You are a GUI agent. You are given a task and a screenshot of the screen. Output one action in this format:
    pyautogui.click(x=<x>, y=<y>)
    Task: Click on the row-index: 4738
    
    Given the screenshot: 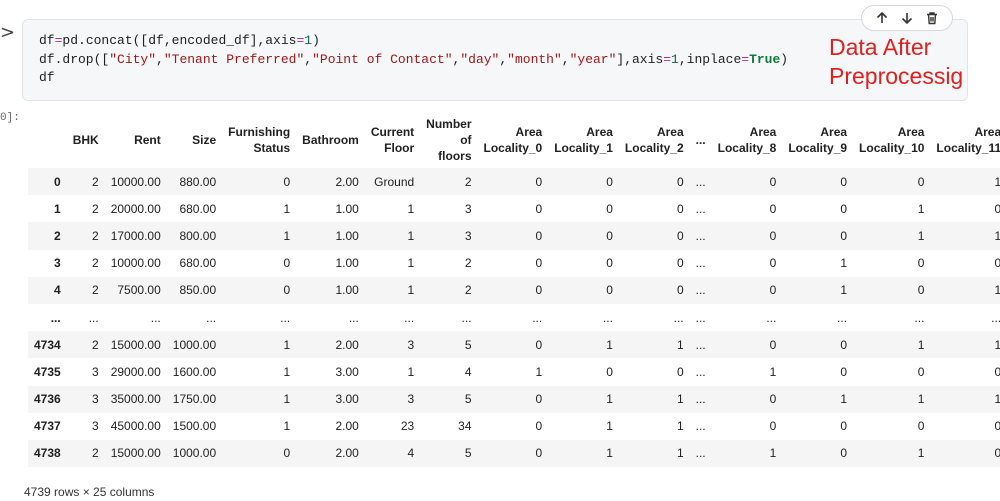 What is the action you would take?
    pyautogui.click(x=47, y=453)
    